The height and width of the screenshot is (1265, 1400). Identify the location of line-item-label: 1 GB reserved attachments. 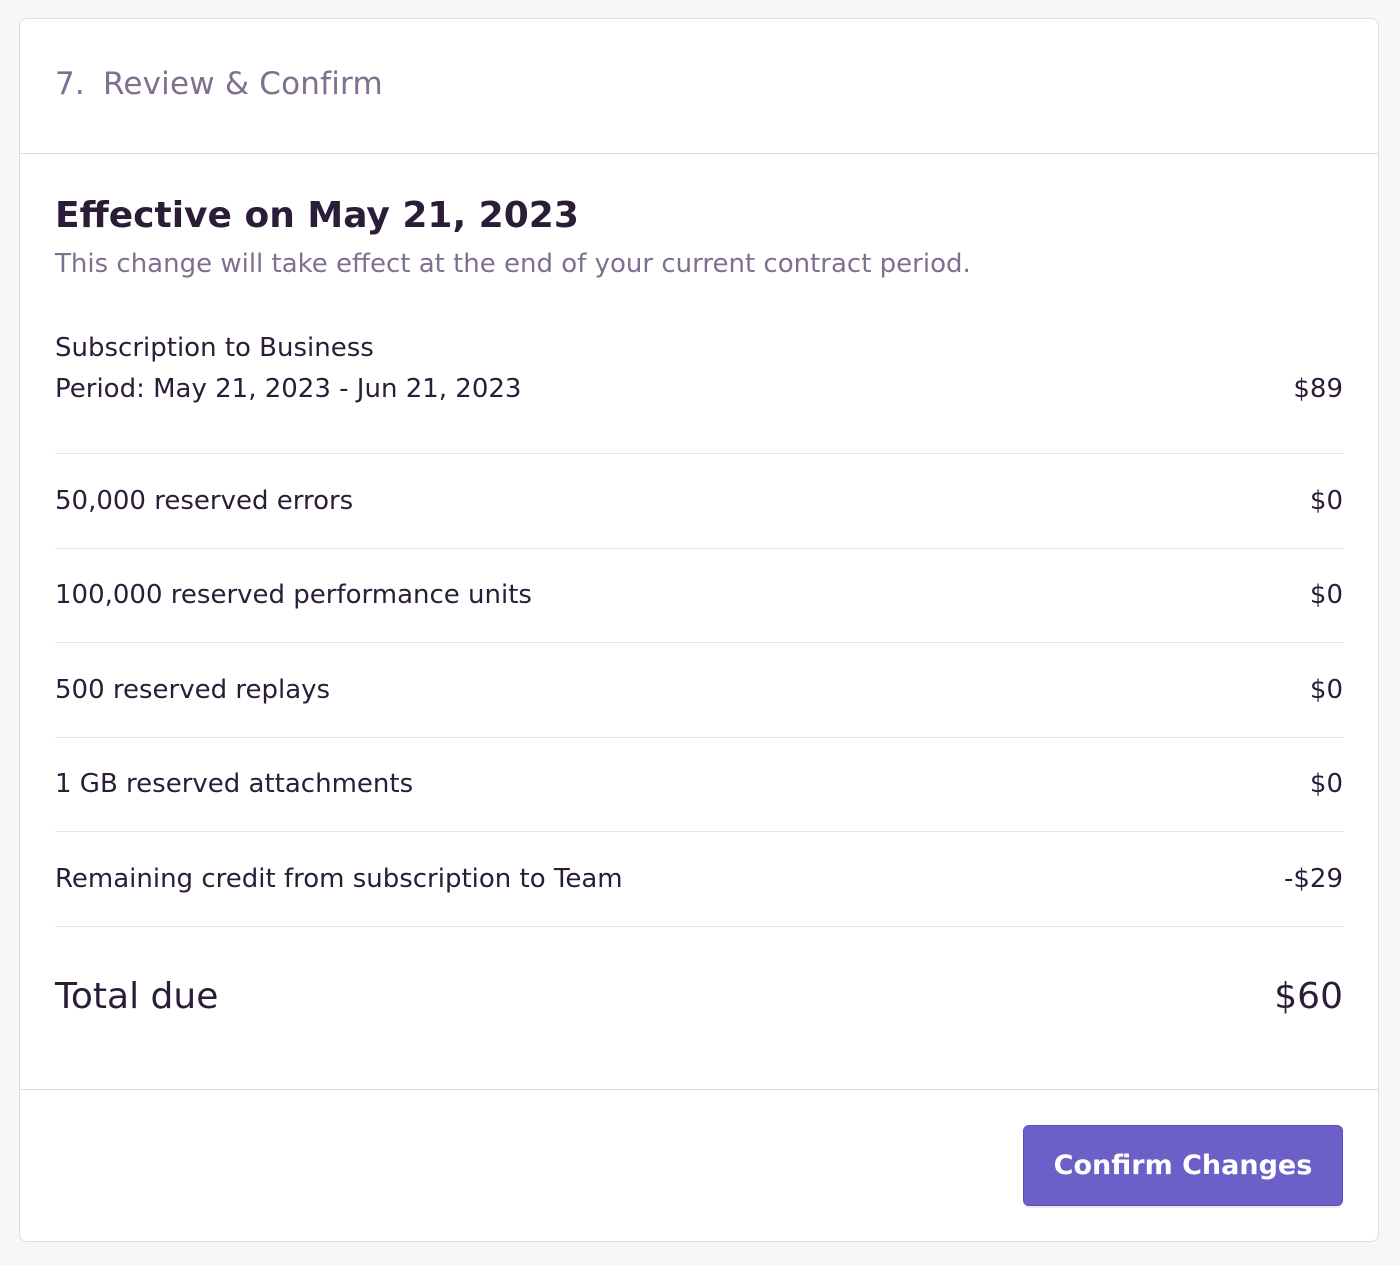
(234, 784).